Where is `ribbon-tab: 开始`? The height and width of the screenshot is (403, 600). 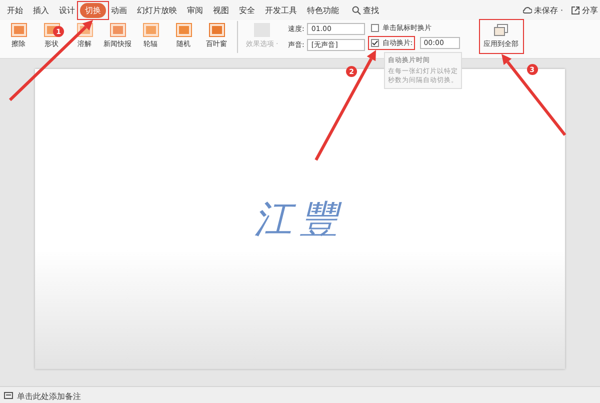 ribbon-tab: 开始 is located at coordinates (15, 10).